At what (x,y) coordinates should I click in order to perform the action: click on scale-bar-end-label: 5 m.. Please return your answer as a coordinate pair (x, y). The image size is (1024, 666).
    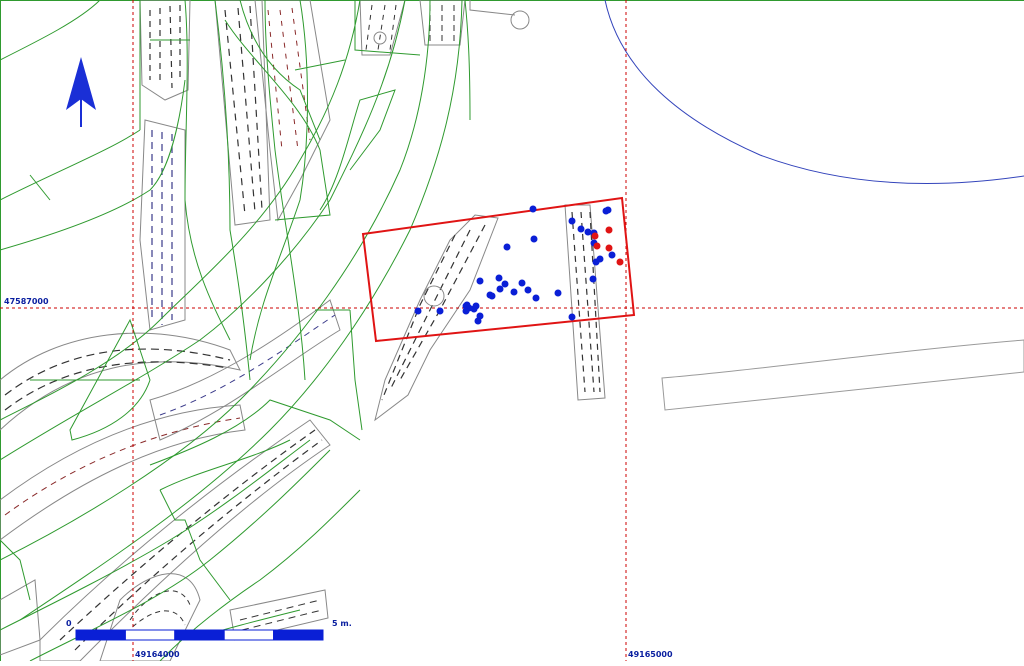
    Looking at the image, I should click on (342, 623).